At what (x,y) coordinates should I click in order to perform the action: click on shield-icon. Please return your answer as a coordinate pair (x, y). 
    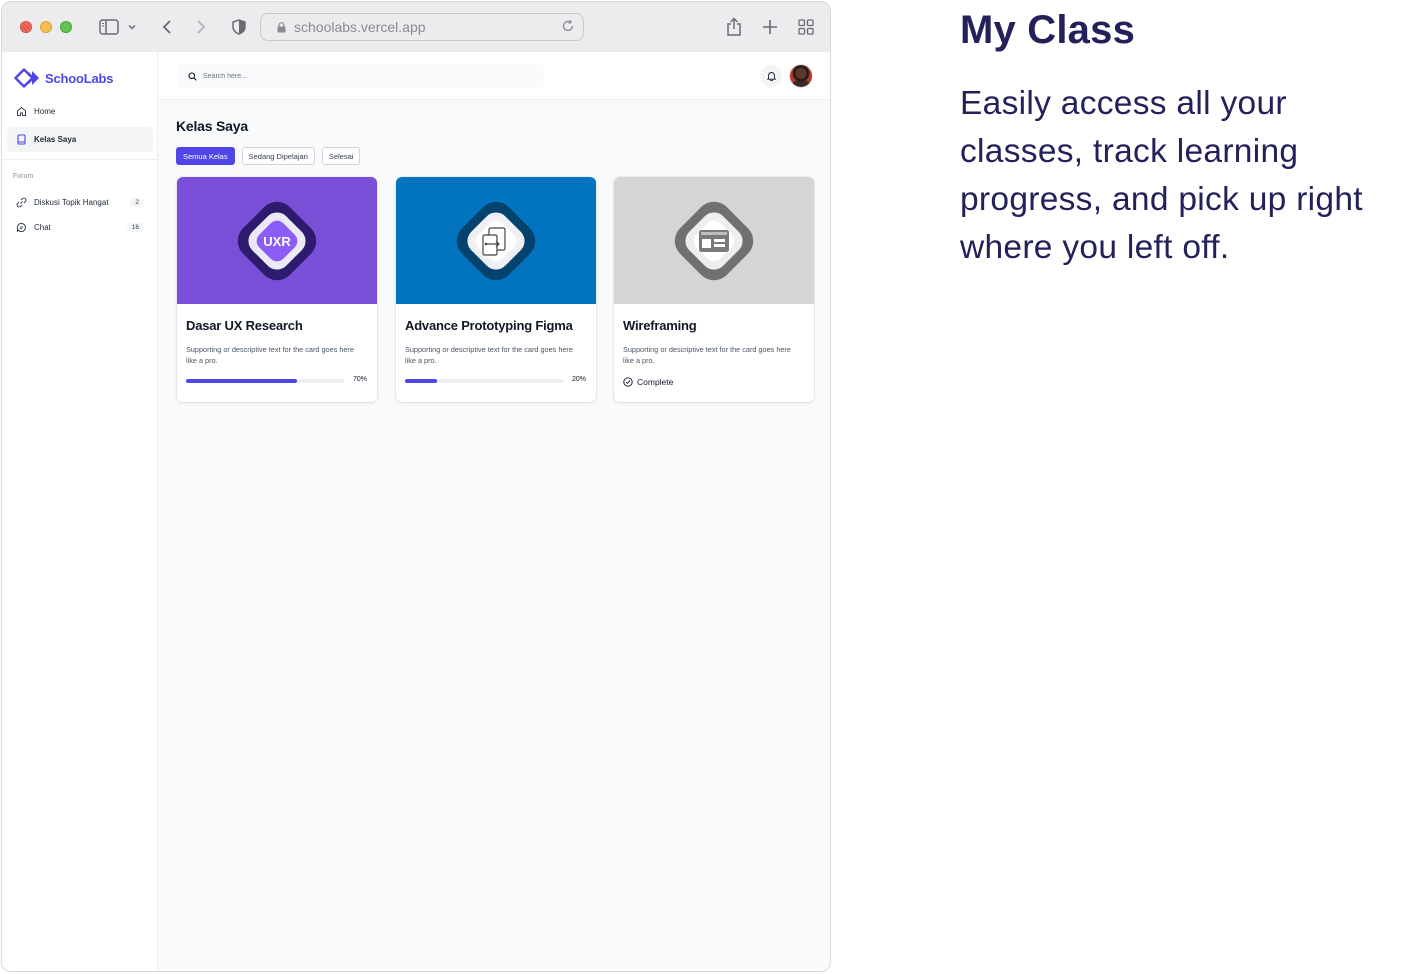
    Looking at the image, I should click on (239, 27).